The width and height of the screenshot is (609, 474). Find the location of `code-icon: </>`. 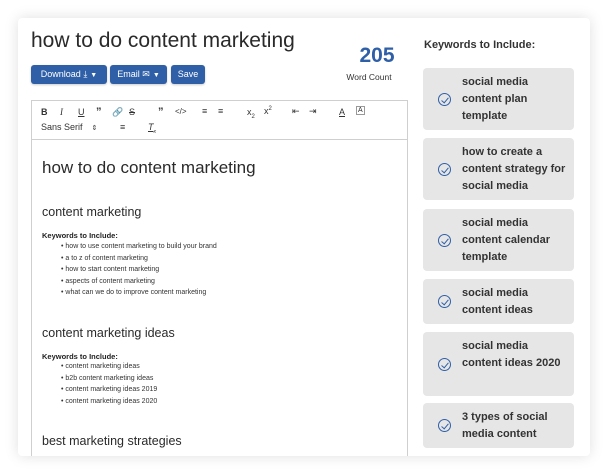

code-icon: </> is located at coordinates (181, 111).